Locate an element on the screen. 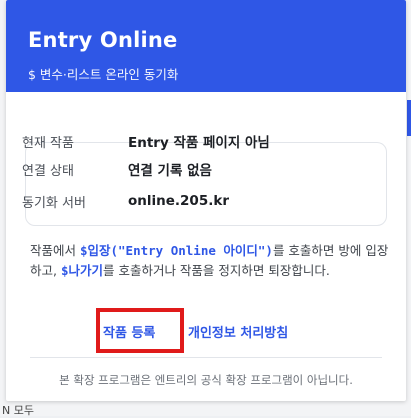 The width and height of the screenshot is (411, 418). status-row-sync-server: 동기화 서버 online.205.kr is located at coordinates (125, 201).